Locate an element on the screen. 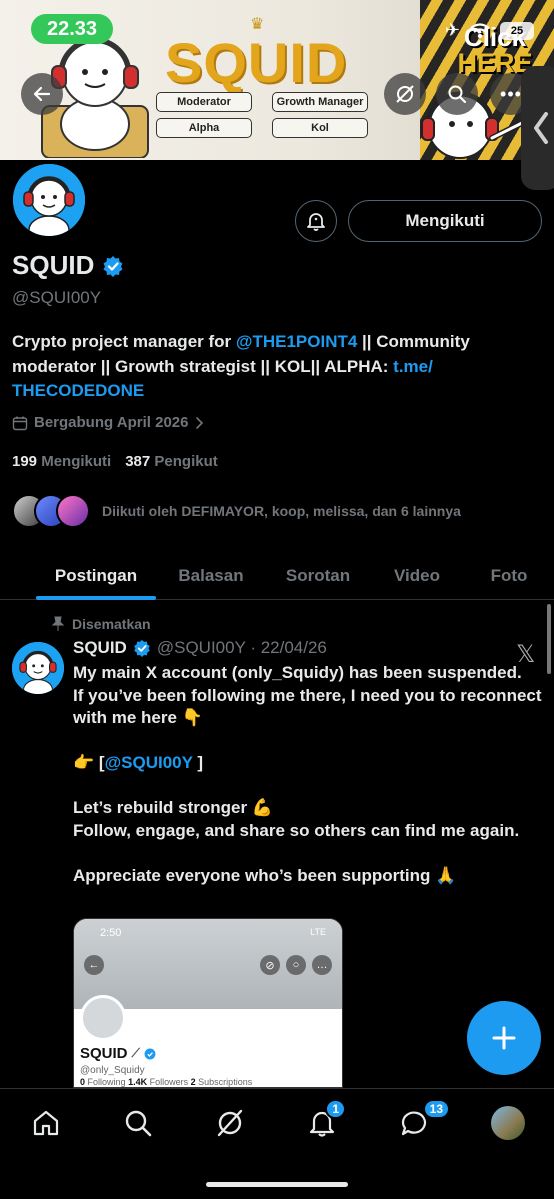 This screenshot has width=554, height=1199. profile-avatar-icon is located at coordinates (508, 1123).